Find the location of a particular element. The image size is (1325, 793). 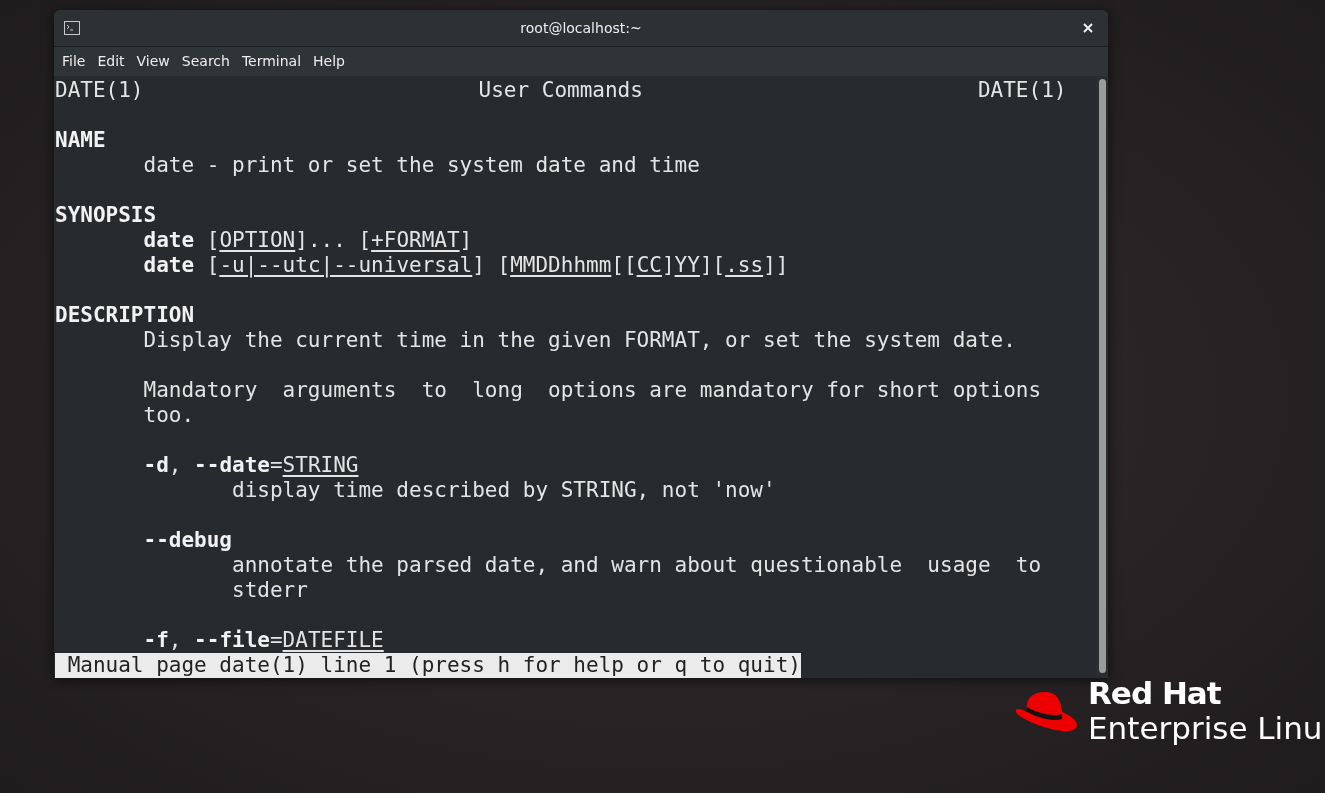

logo-subtitle: Enterprise Linu is located at coordinates (1205, 728).